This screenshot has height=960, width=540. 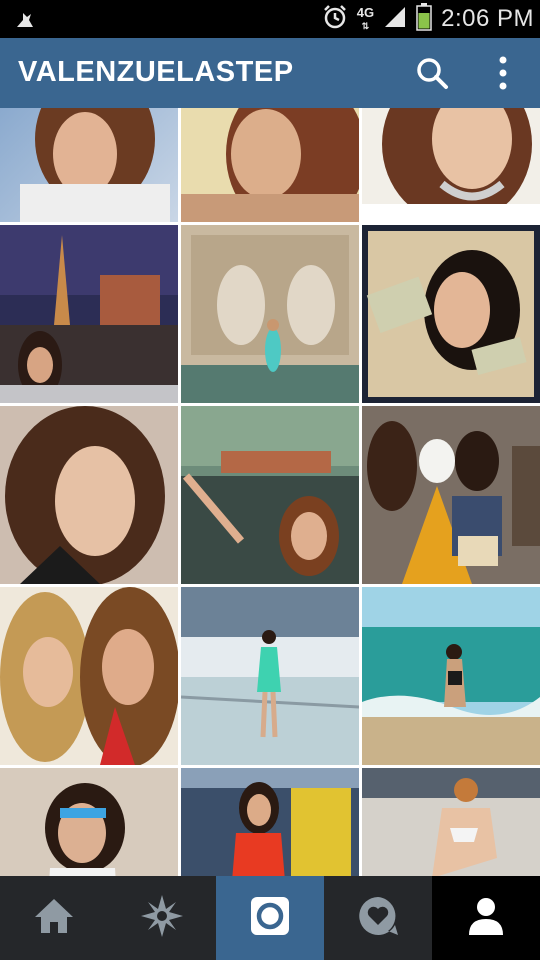 I want to click on app-bar: VALENZUELASTEP, so click(x=270, y=73).